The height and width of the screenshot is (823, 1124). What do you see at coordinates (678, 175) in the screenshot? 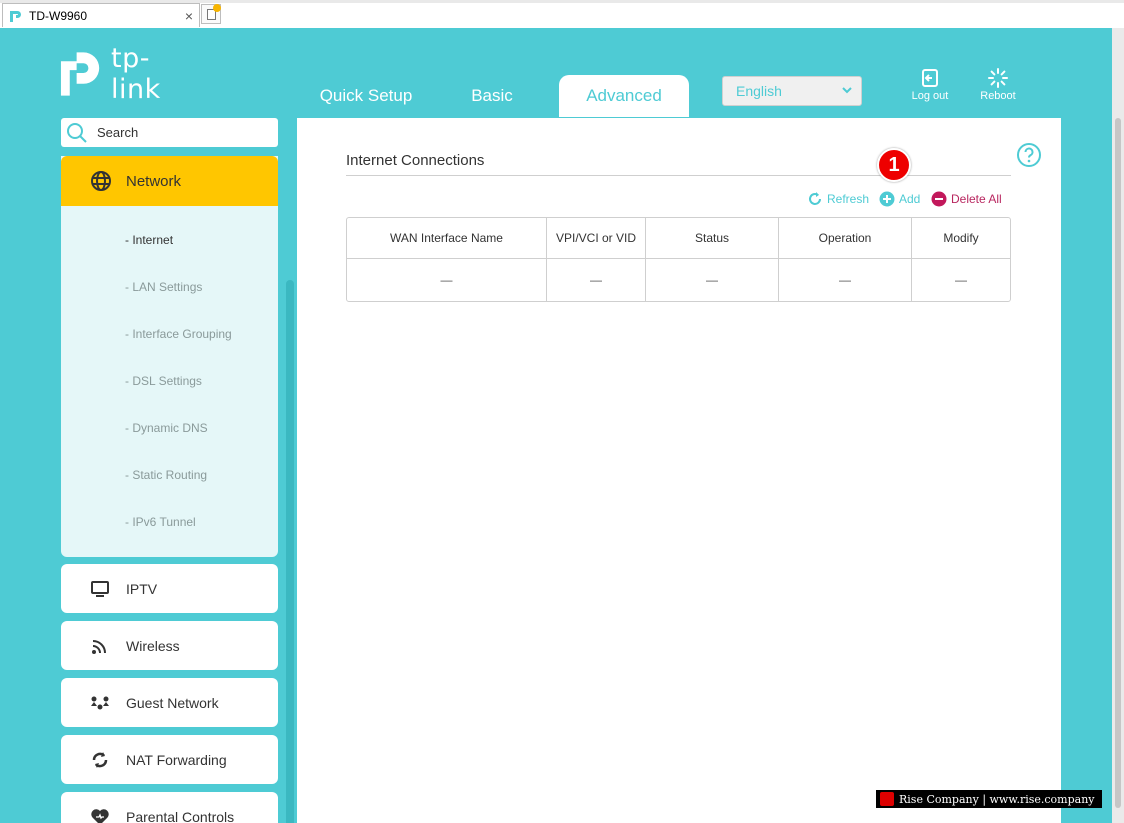
I see `section-divider` at bounding box center [678, 175].